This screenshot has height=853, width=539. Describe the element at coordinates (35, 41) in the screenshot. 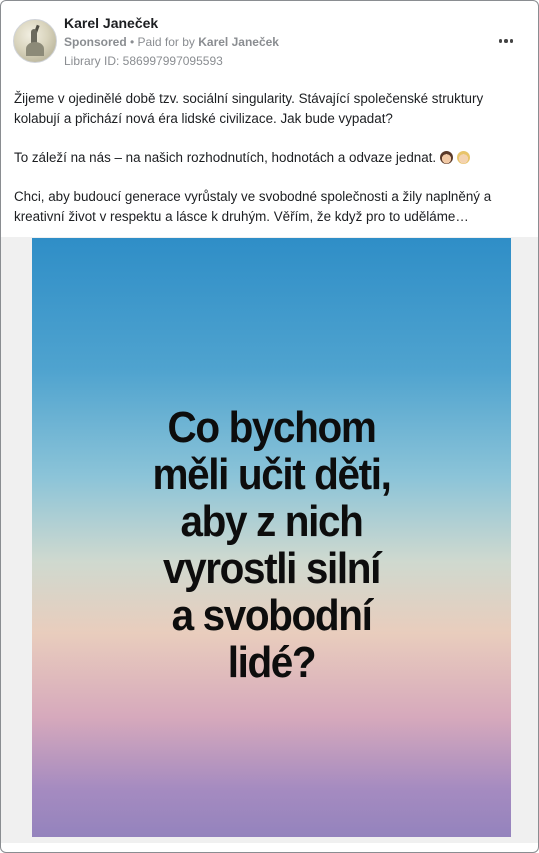

I see `profile-avatar` at that location.